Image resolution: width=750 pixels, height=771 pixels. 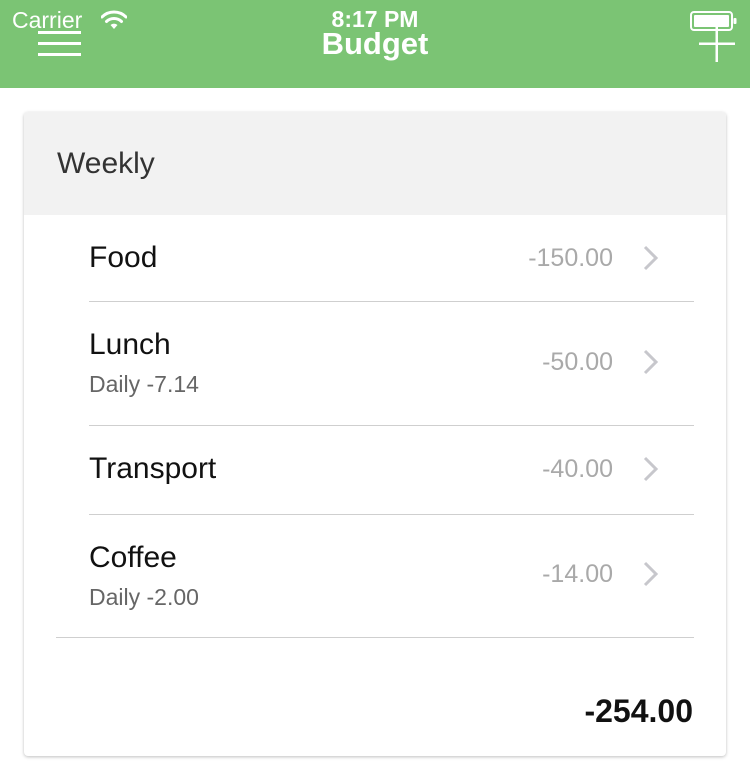 What do you see at coordinates (375, 363) in the screenshot?
I see `budget-row-lunch: Lunch Daily -7.14 -50.00` at bounding box center [375, 363].